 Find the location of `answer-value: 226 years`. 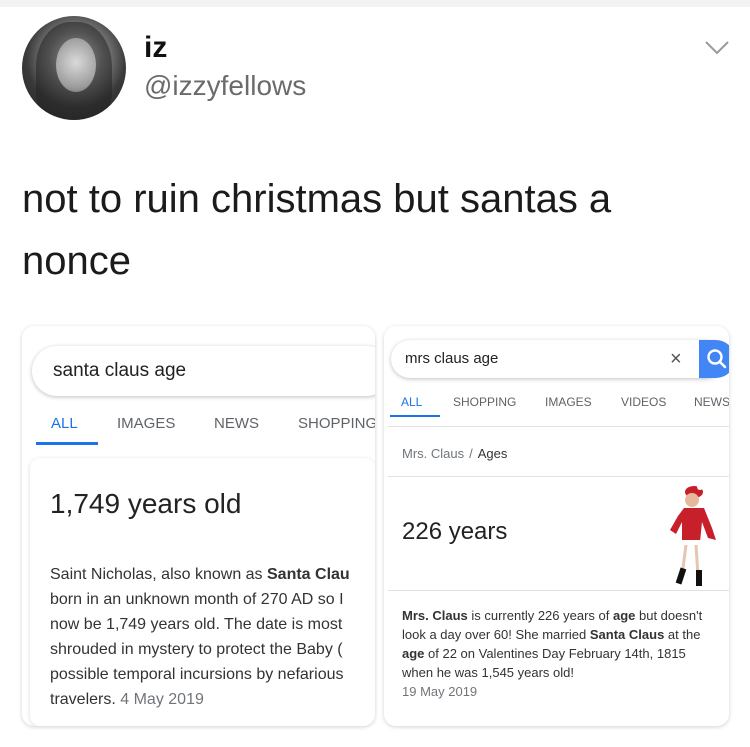

answer-value: 226 years is located at coordinates (455, 531).